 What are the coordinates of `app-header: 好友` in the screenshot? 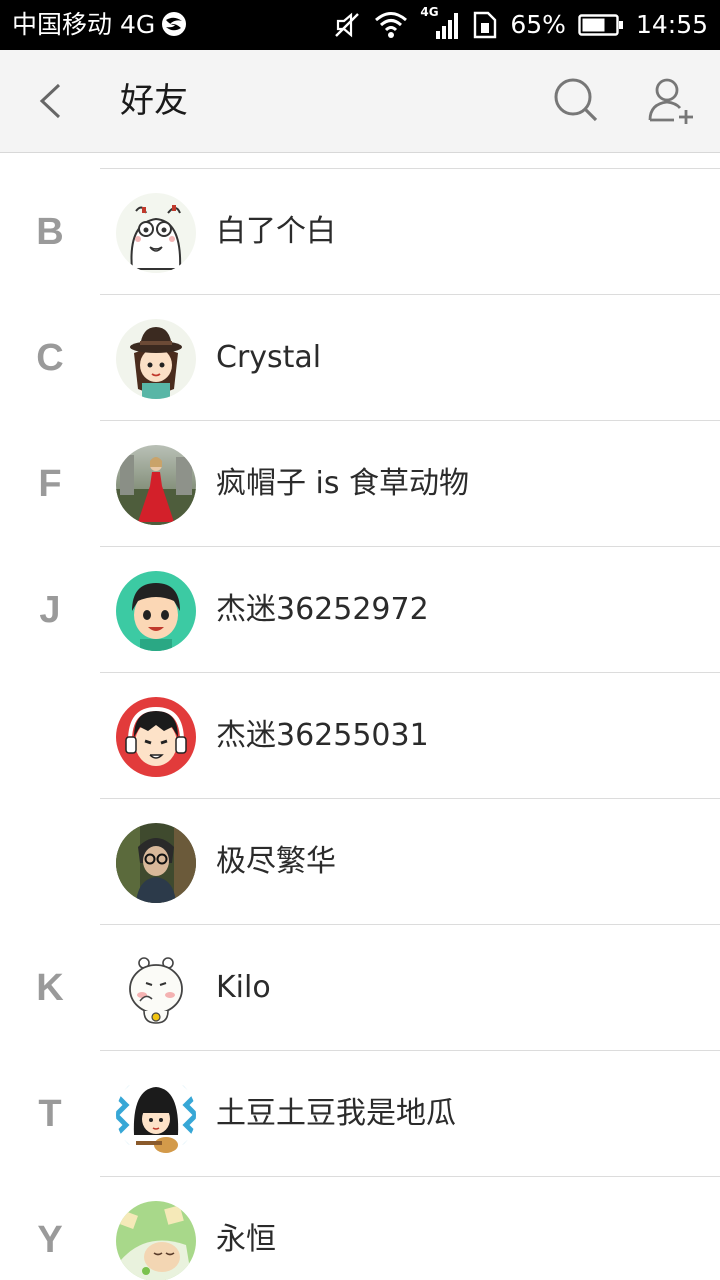 It's located at (360, 101).